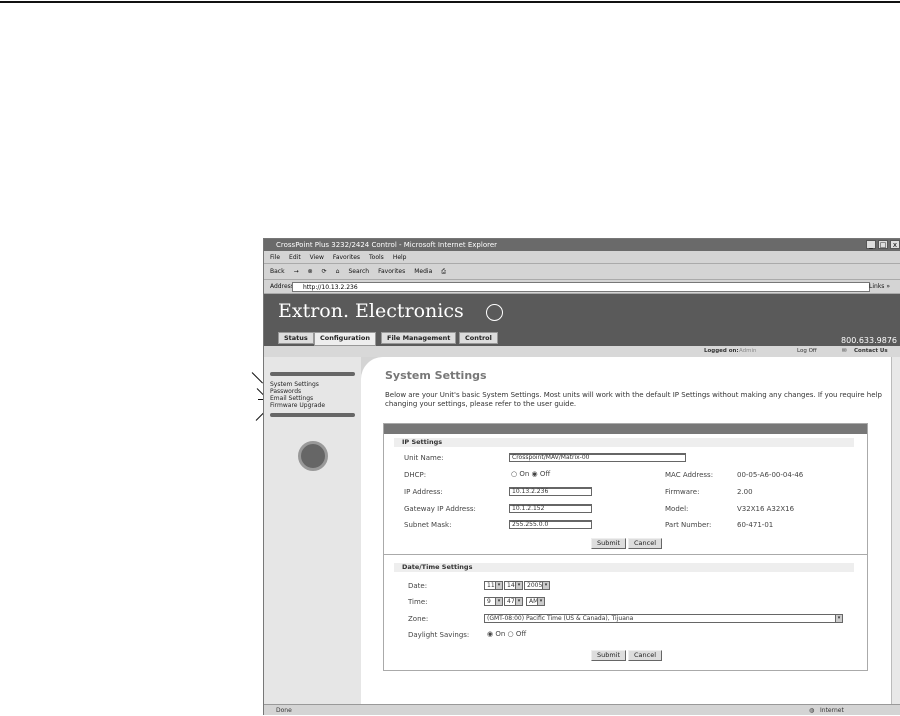  What do you see at coordinates (500, 634) in the screenshot?
I see `dst-on-label: On` at bounding box center [500, 634].